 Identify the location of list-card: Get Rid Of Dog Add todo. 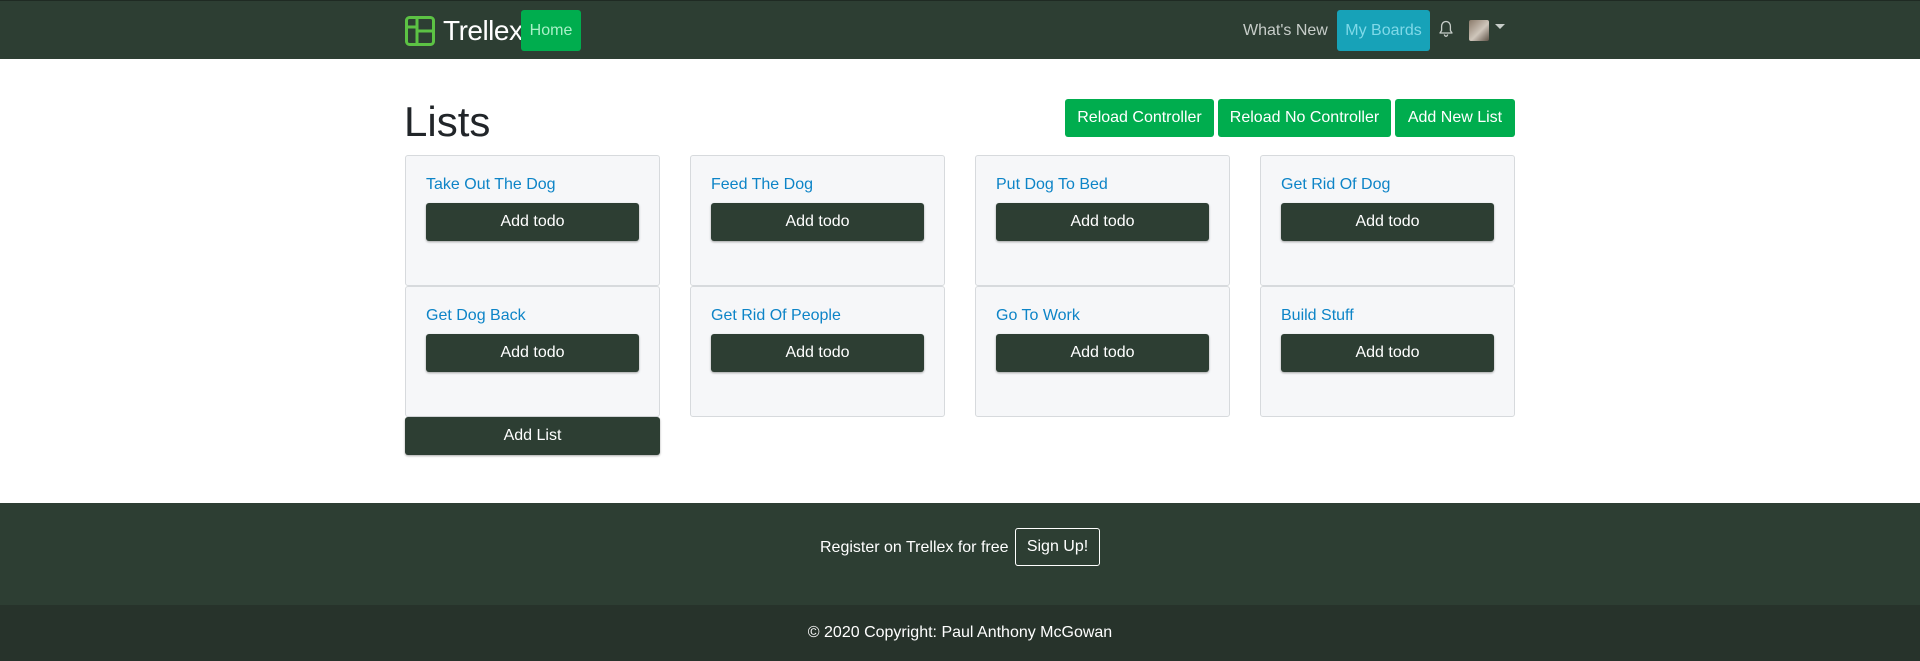
(1387, 220).